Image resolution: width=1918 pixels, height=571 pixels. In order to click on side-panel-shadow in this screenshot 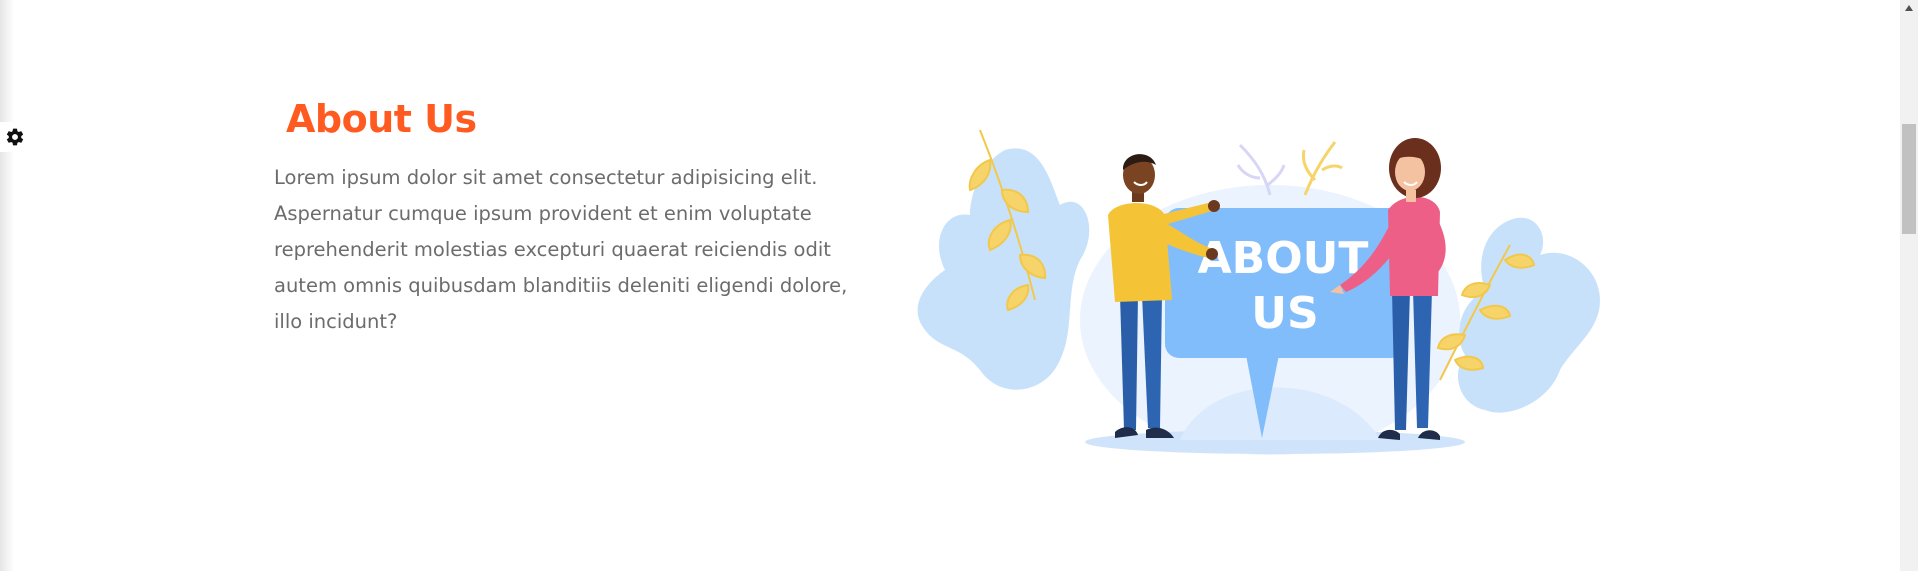, I will do `click(7, 285)`.